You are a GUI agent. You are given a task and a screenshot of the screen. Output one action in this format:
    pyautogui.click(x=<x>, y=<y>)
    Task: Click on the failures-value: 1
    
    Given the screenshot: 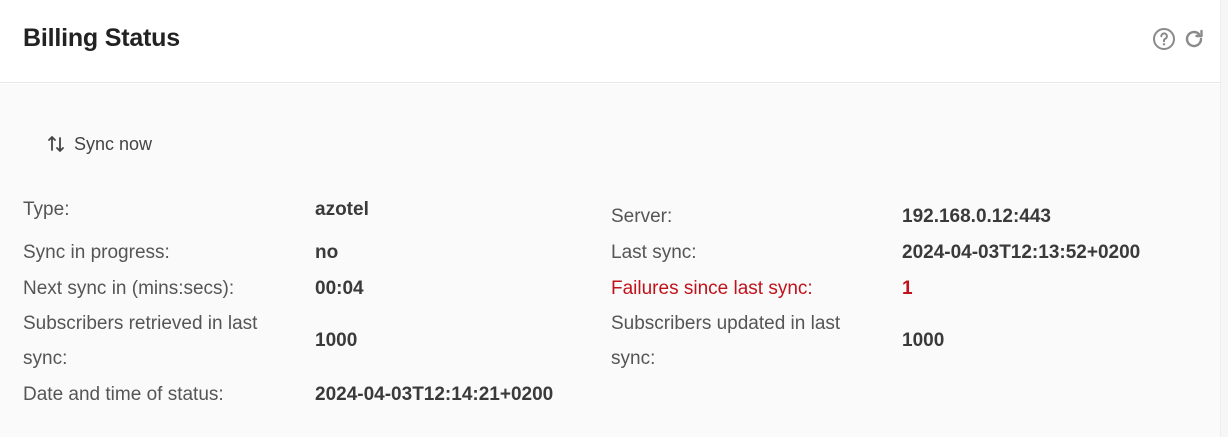 What is the action you would take?
    pyautogui.click(x=907, y=288)
    